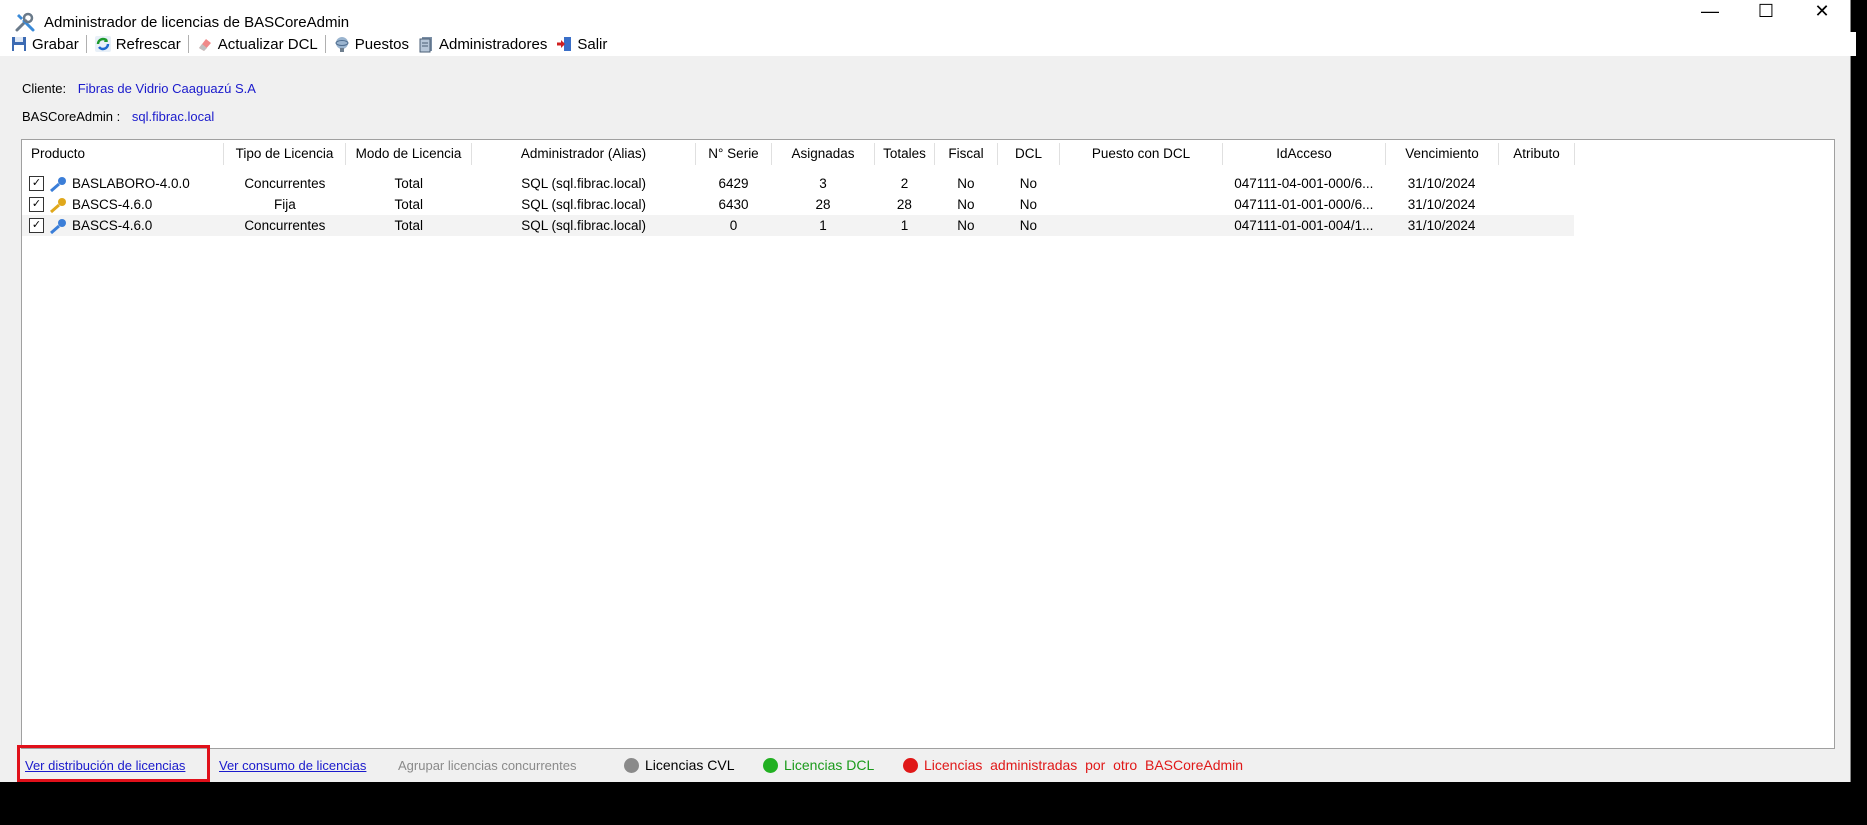 Image resolution: width=1867 pixels, height=825 pixels. I want to click on column-header-serie: N° Serie, so click(734, 154).